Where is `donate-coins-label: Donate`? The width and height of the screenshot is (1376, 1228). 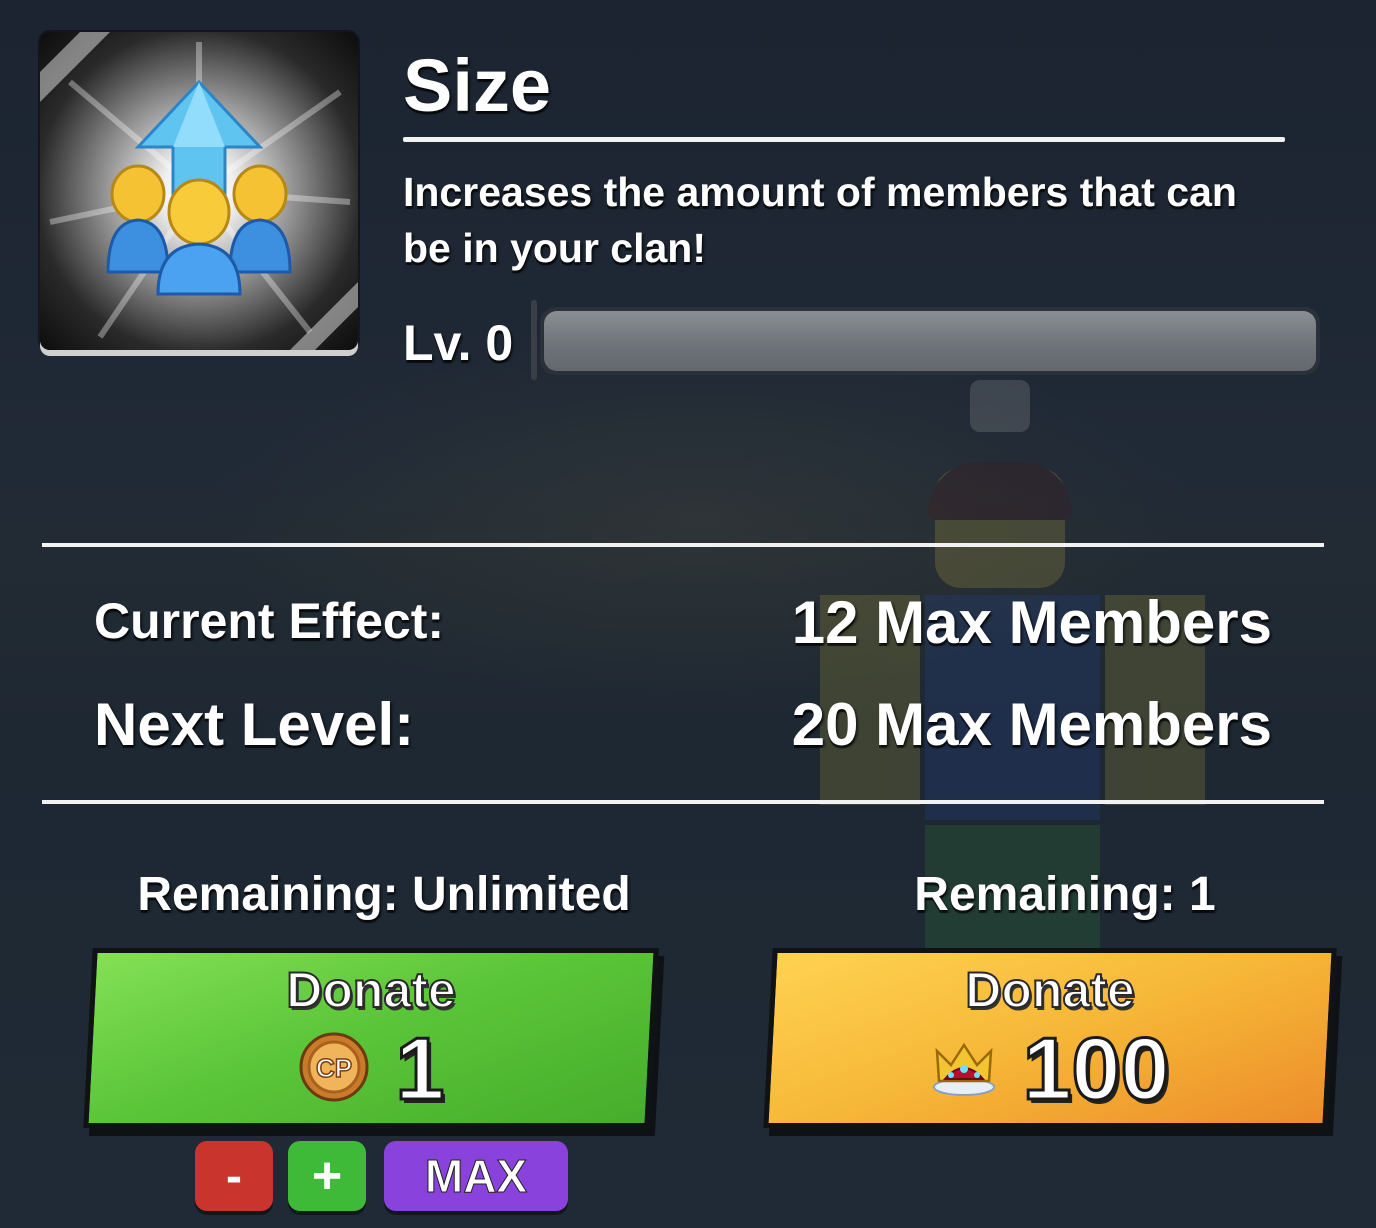
donate-coins-label: Donate is located at coordinates (370, 990).